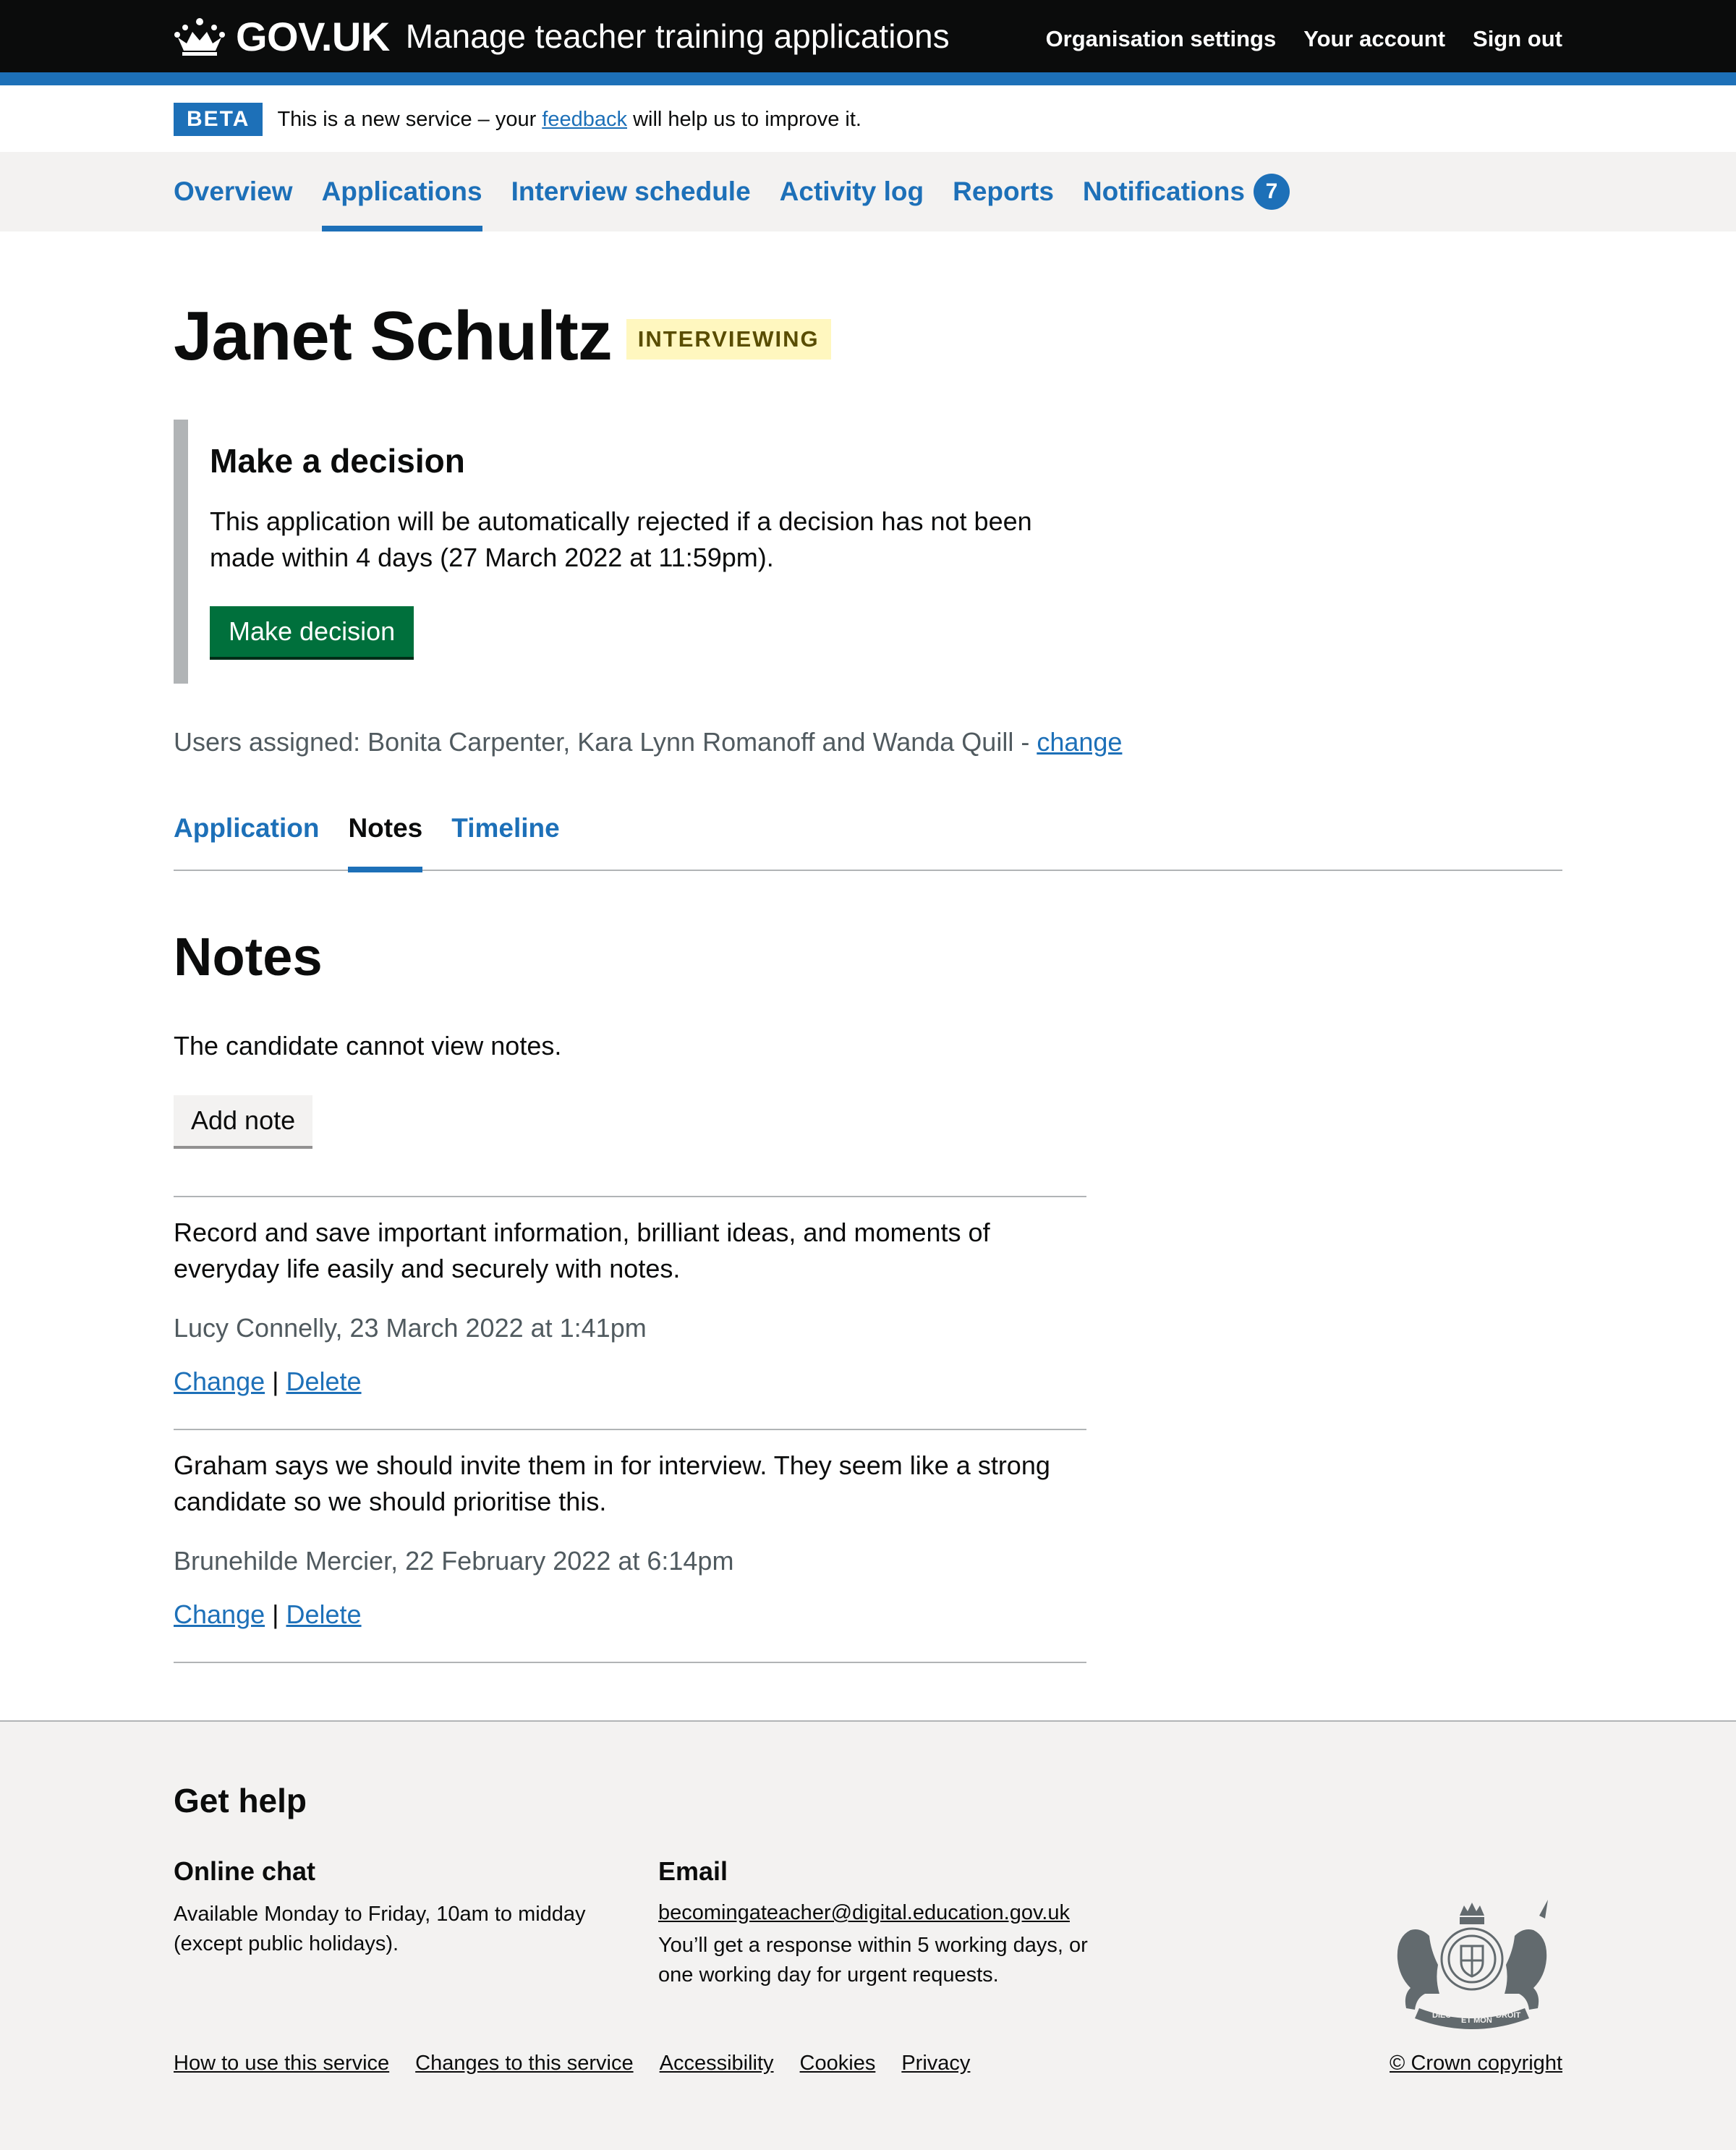 This screenshot has height=2150, width=1736. What do you see at coordinates (385, 828) in the screenshot?
I see `tab-notes-link: Notes` at bounding box center [385, 828].